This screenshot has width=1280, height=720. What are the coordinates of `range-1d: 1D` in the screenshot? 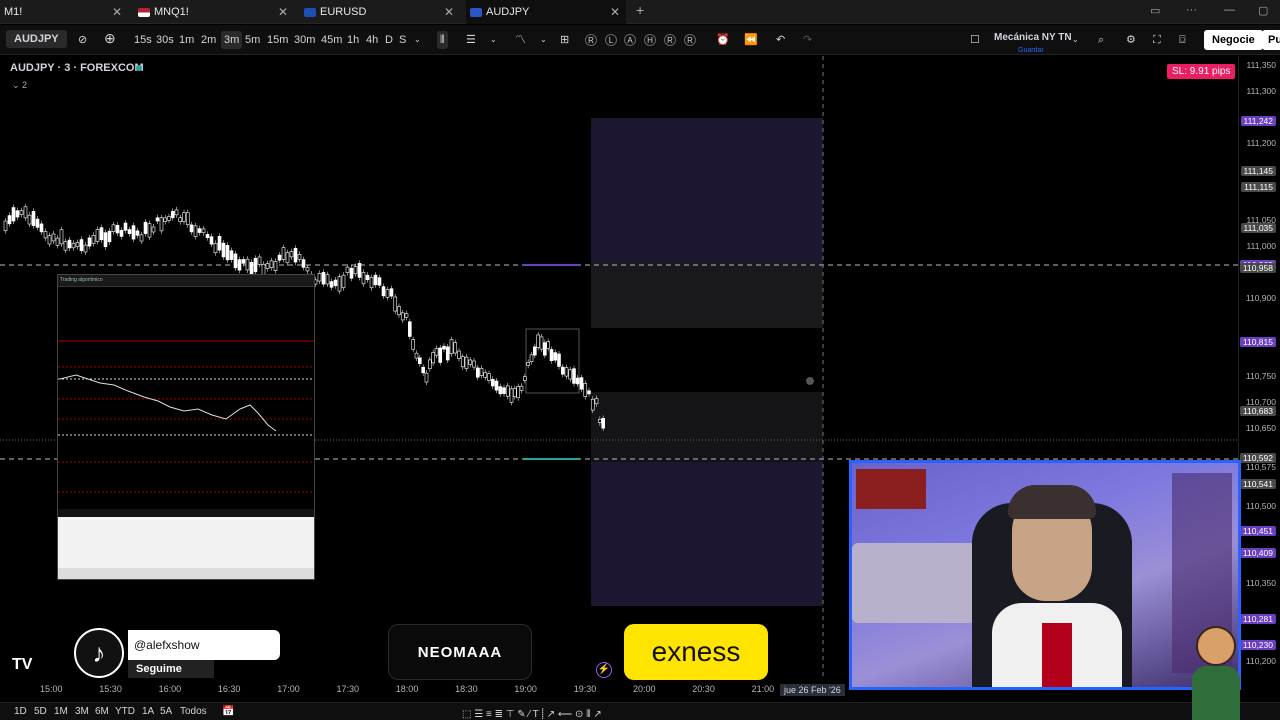 It's located at (20, 711).